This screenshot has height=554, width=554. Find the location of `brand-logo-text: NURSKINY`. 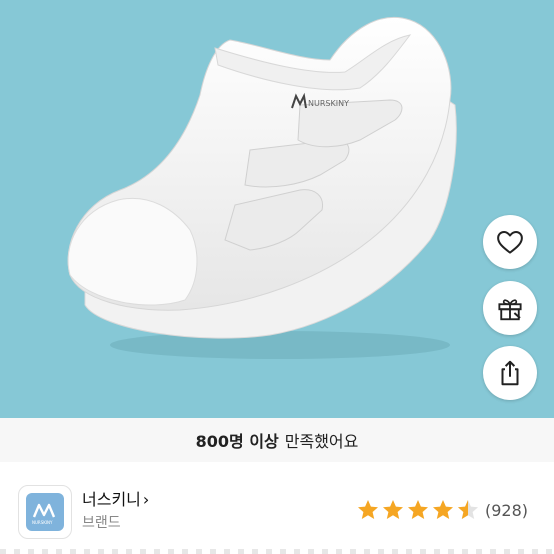

brand-logo-text: NURSKINY is located at coordinates (42, 522).